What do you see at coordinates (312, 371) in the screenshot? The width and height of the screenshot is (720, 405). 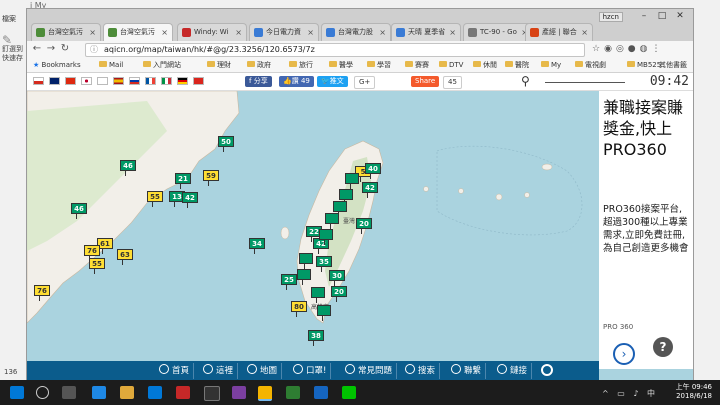 I see `nav-item: 口罩!` at bounding box center [312, 371].